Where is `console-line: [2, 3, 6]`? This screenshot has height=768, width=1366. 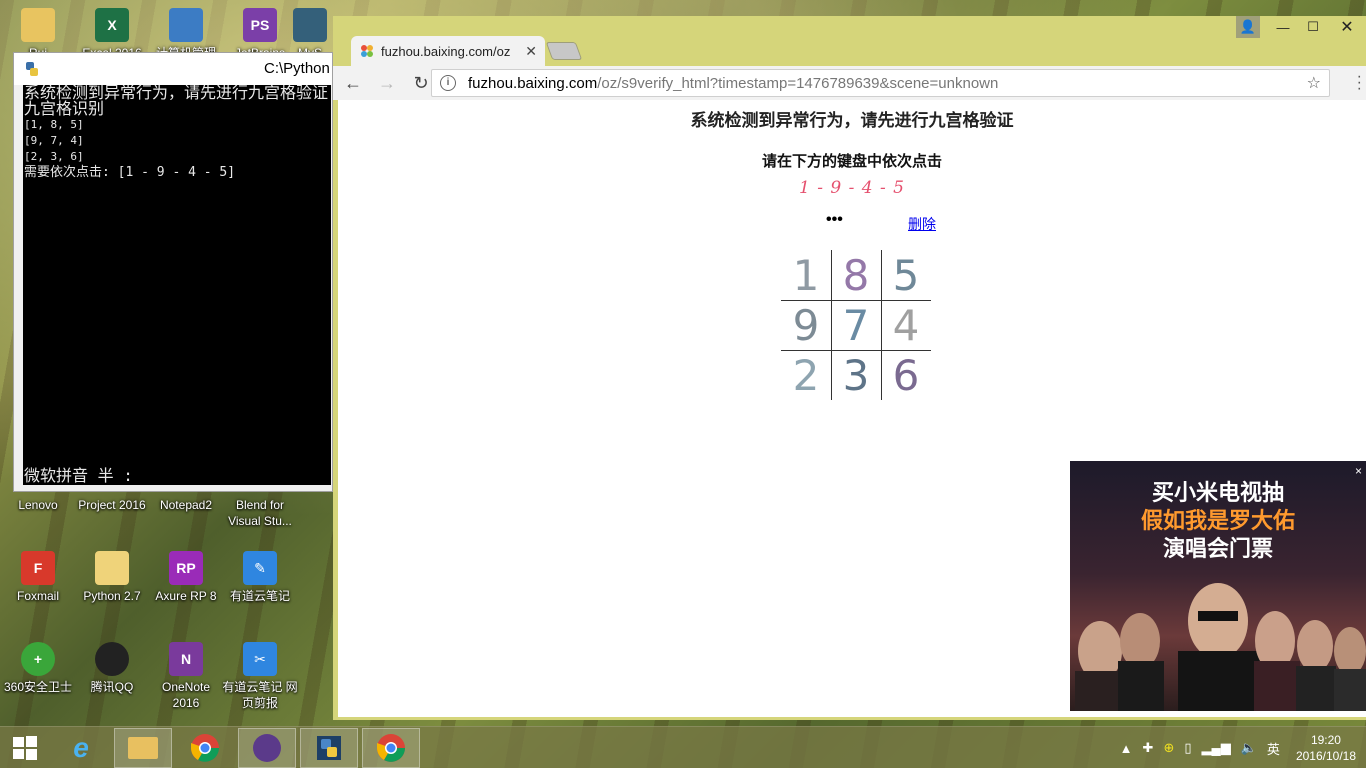 console-line: [2, 3, 6] is located at coordinates (54, 156).